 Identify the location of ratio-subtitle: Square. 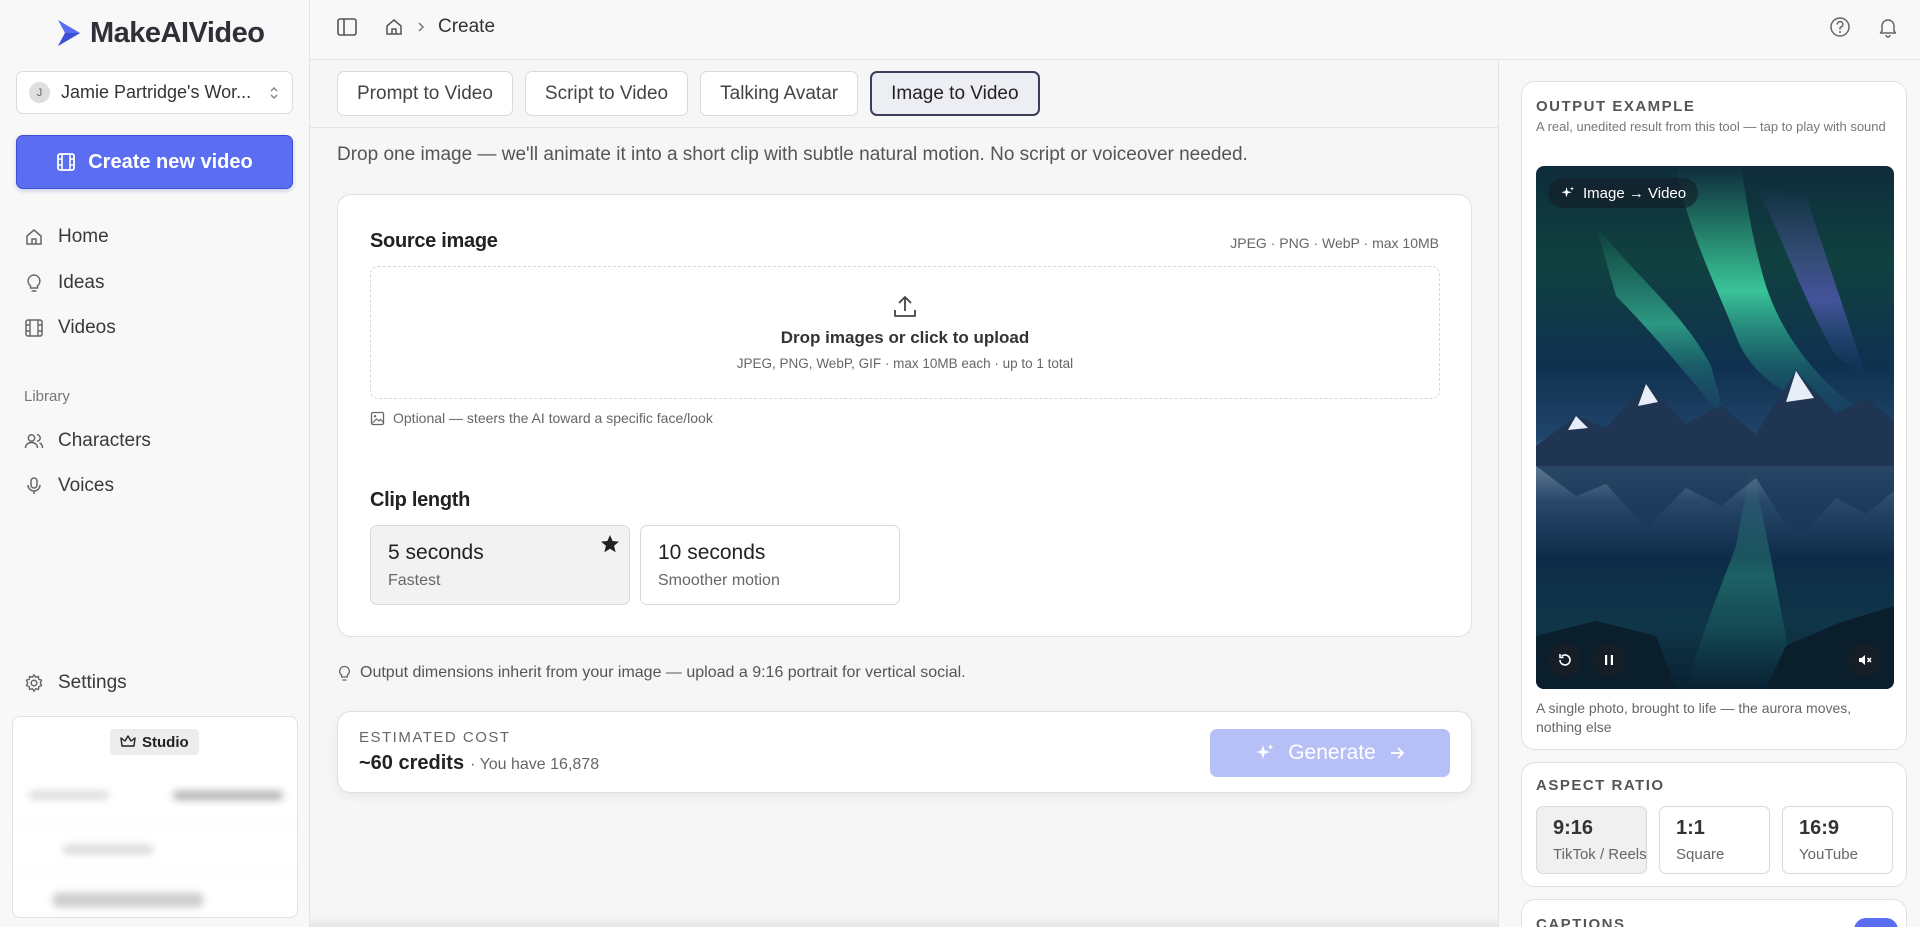
(1700, 854).